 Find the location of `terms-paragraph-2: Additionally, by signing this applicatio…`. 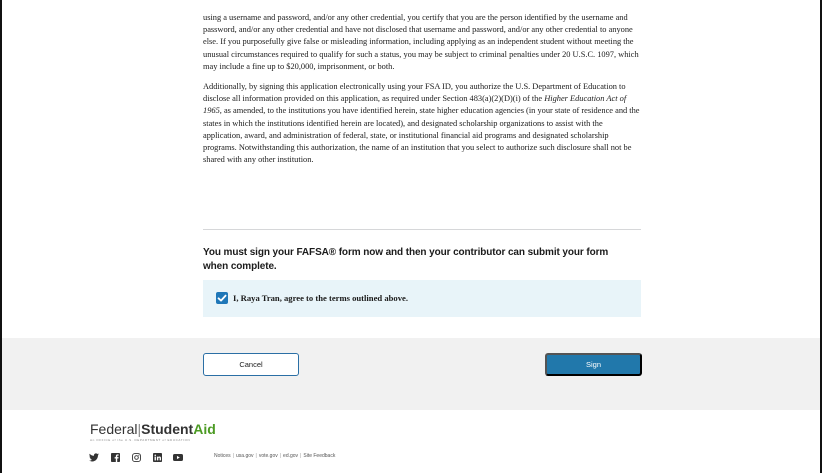

terms-paragraph-2: Additionally, by signing this applicatio… is located at coordinates (423, 123).